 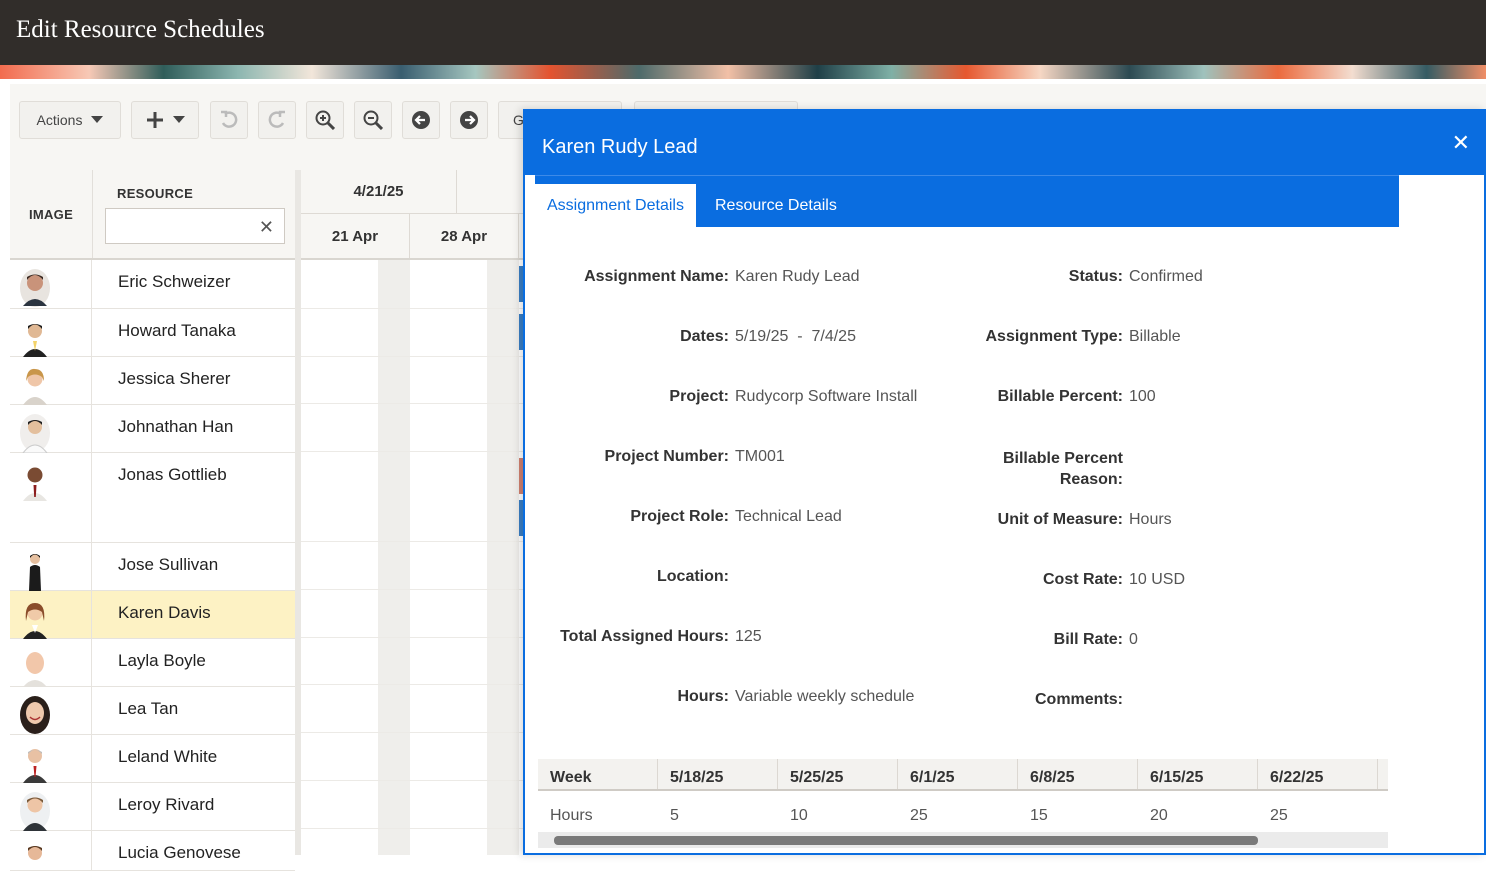 I want to click on resource-name: Lucia Genovese, so click(x=179, y=852).